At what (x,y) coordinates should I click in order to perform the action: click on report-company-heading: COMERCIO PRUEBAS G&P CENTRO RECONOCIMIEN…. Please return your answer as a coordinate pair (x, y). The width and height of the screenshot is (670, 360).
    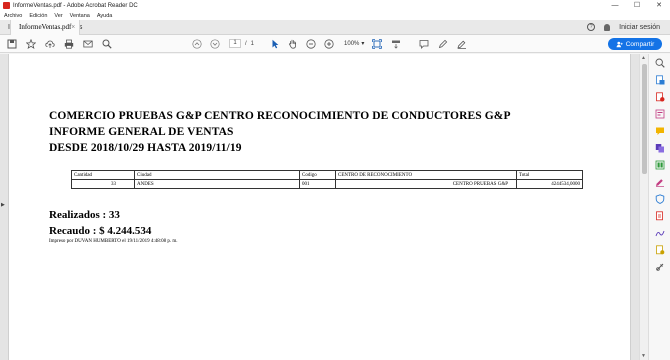
    Looking at the image, I should click on (280, 116).